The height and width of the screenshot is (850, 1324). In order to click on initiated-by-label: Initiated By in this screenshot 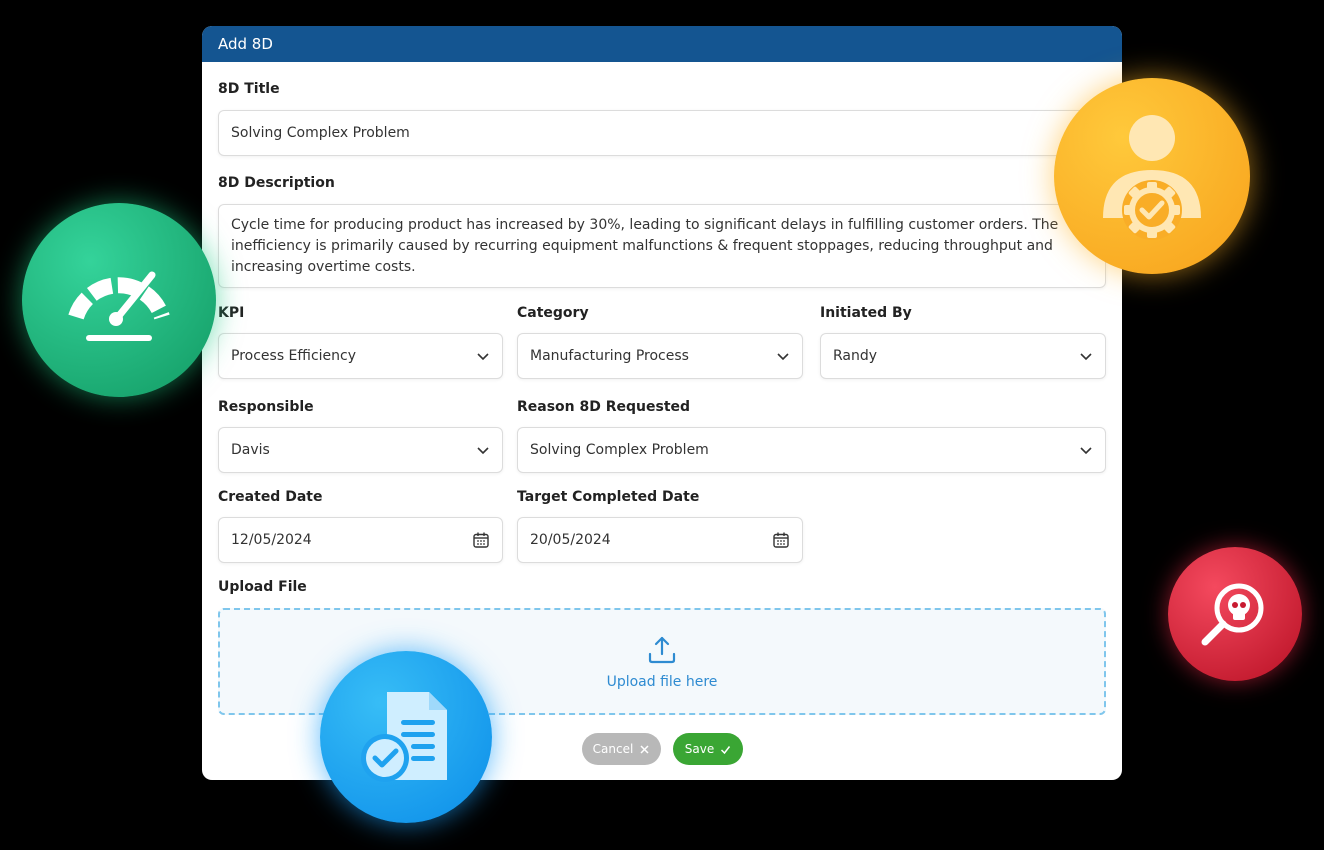, I will do `click(866, 313)`.